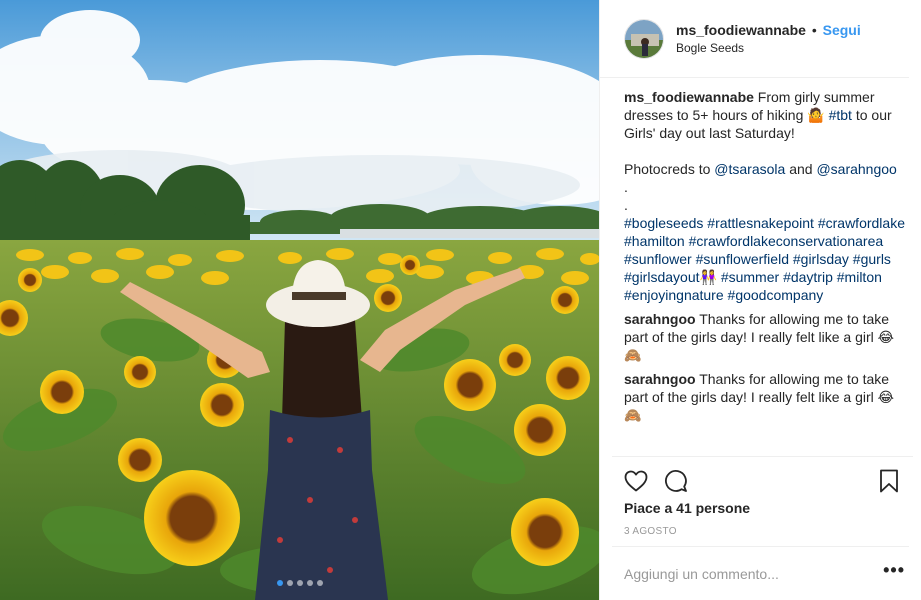 The image size is (921, 600). What do you see at coordinates (872, 259) in the screenshot?
I see `hashtag-link: #gurls` at bounding box center [872, 259].